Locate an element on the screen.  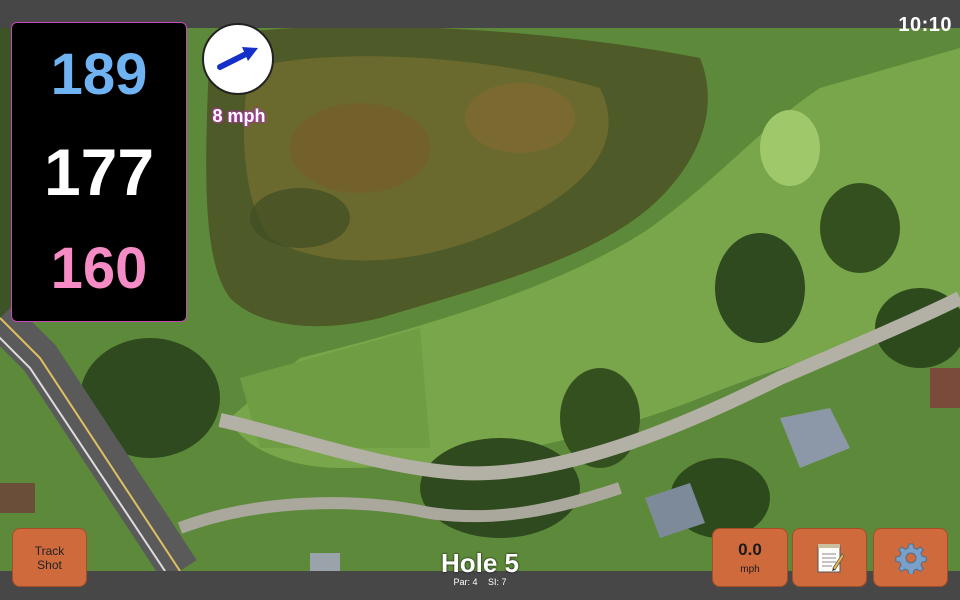
speed-unit: mph is located at coordinates (750, 569).